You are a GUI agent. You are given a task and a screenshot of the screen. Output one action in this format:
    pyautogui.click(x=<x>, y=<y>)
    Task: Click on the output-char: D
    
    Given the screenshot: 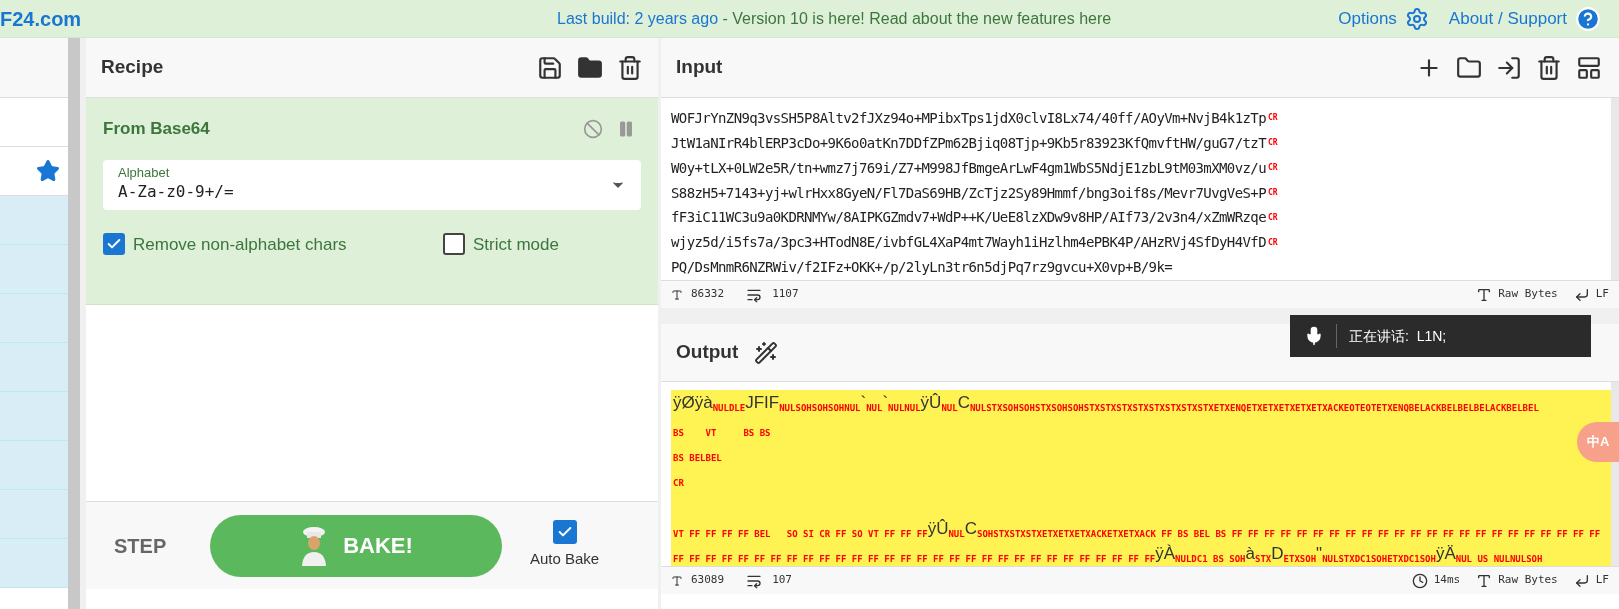 What is the action you would take?
    pyautogui.click(x=1277, y=553)
    